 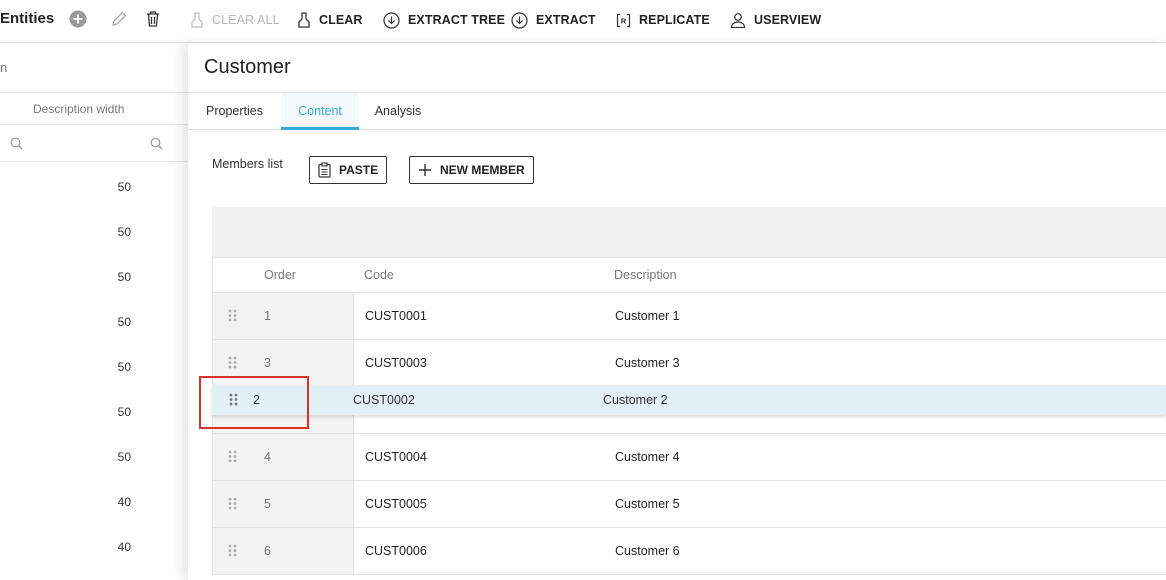 I want to click on replicate-icon: R, so click(x=623, y=20).